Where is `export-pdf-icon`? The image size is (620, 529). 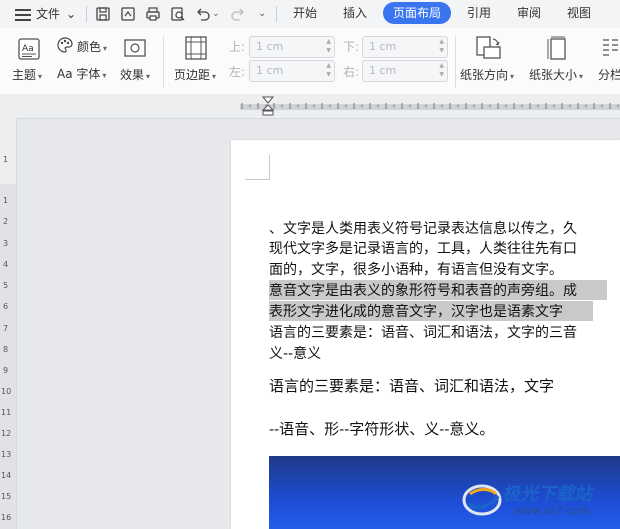 export-pdf-icon is located at coordinates (128, 14).